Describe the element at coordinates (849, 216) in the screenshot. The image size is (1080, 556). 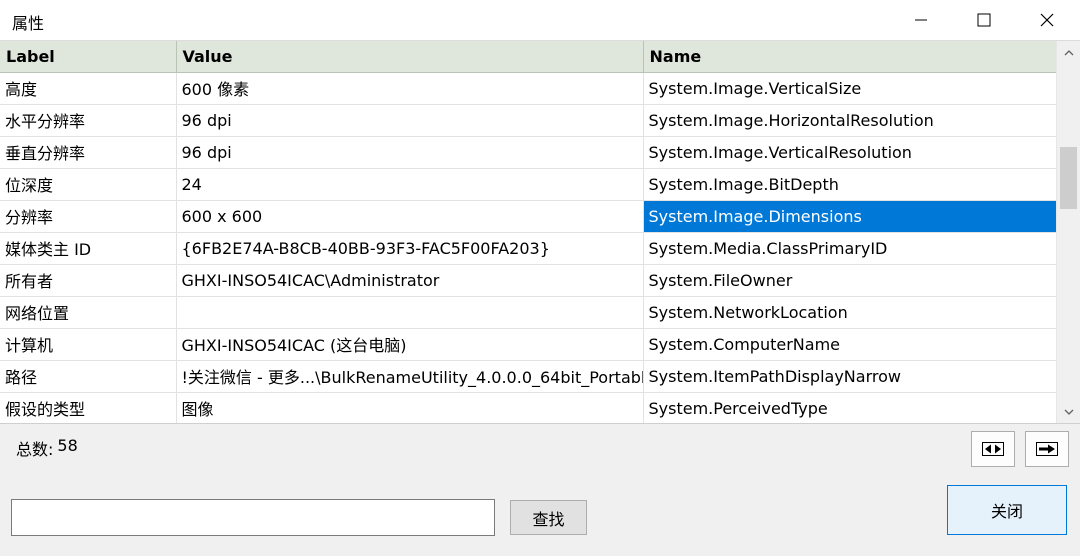
I see `cell-name: System.Image.Dimensions` at that location.